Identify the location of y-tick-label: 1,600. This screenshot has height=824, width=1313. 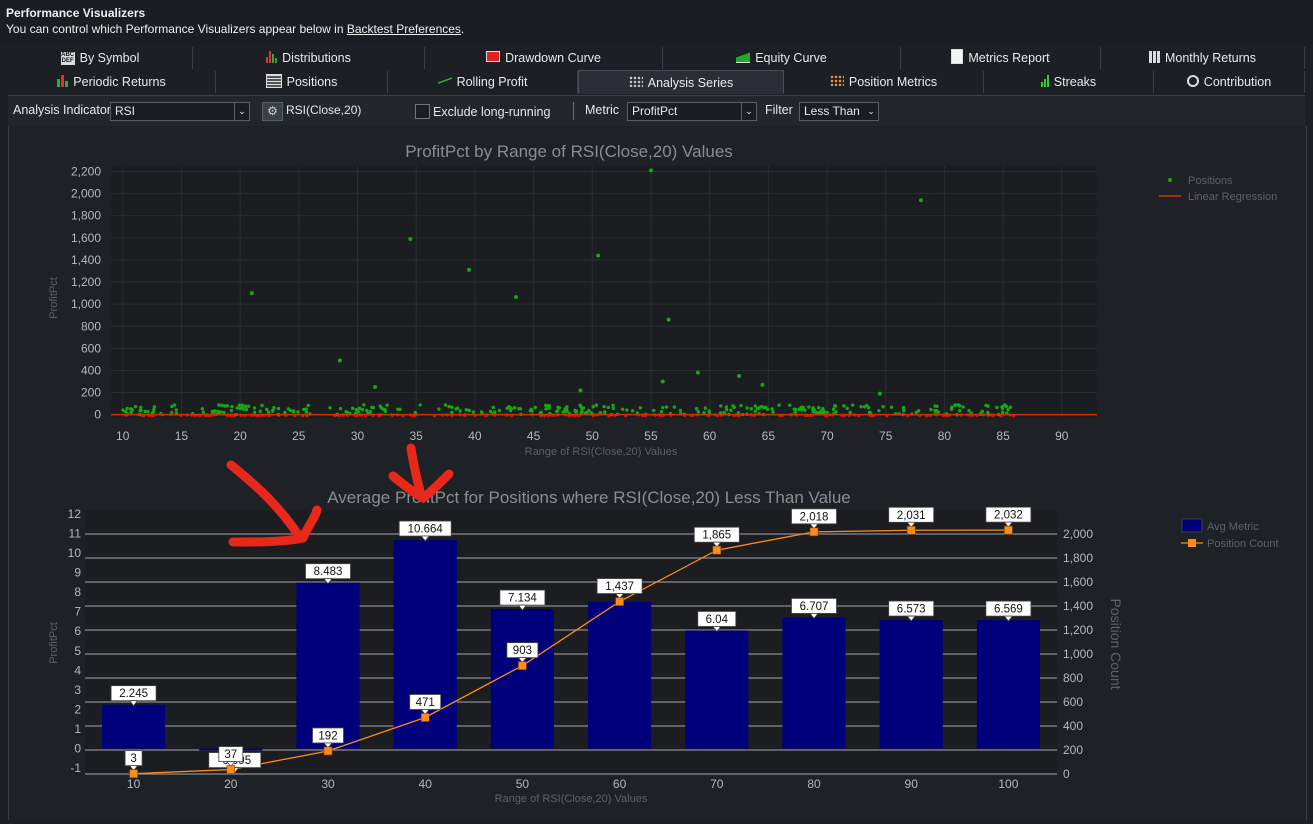
(86, 238).